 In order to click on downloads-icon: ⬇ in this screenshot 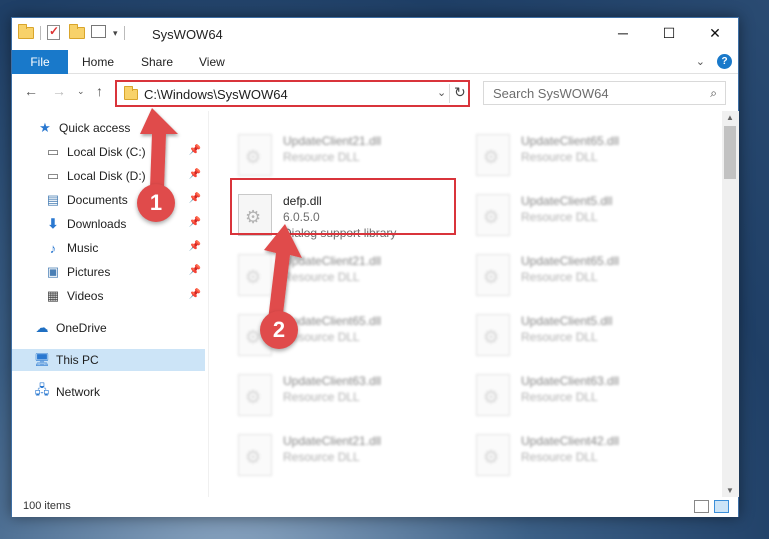, I will do `click(53, 223)`.